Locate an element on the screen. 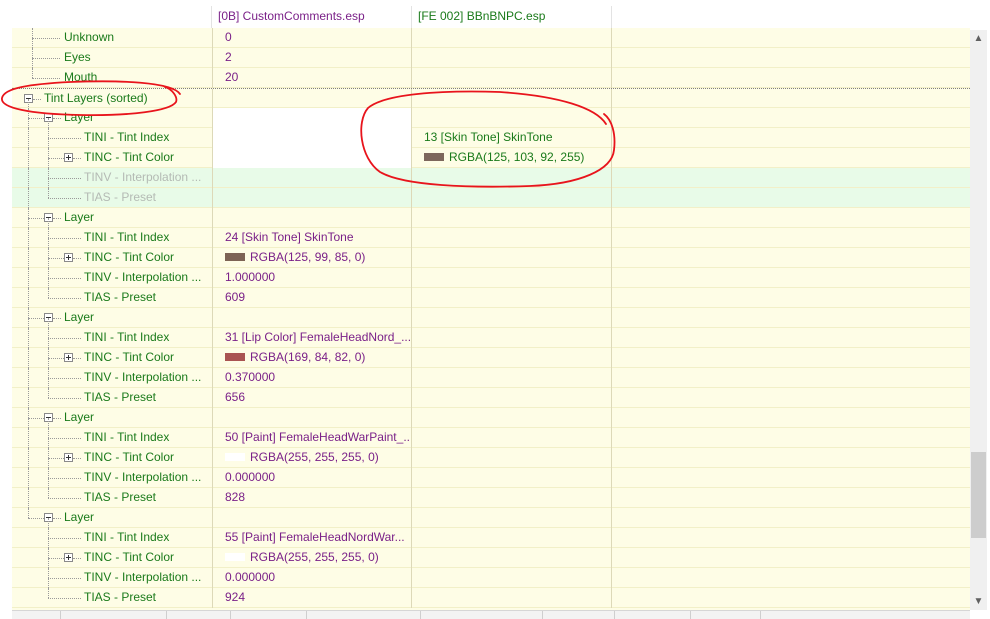 This screenshot has width=990, height=619. vertical-scrollbar: ▲ ▼ is located at coordinates (978, 320).